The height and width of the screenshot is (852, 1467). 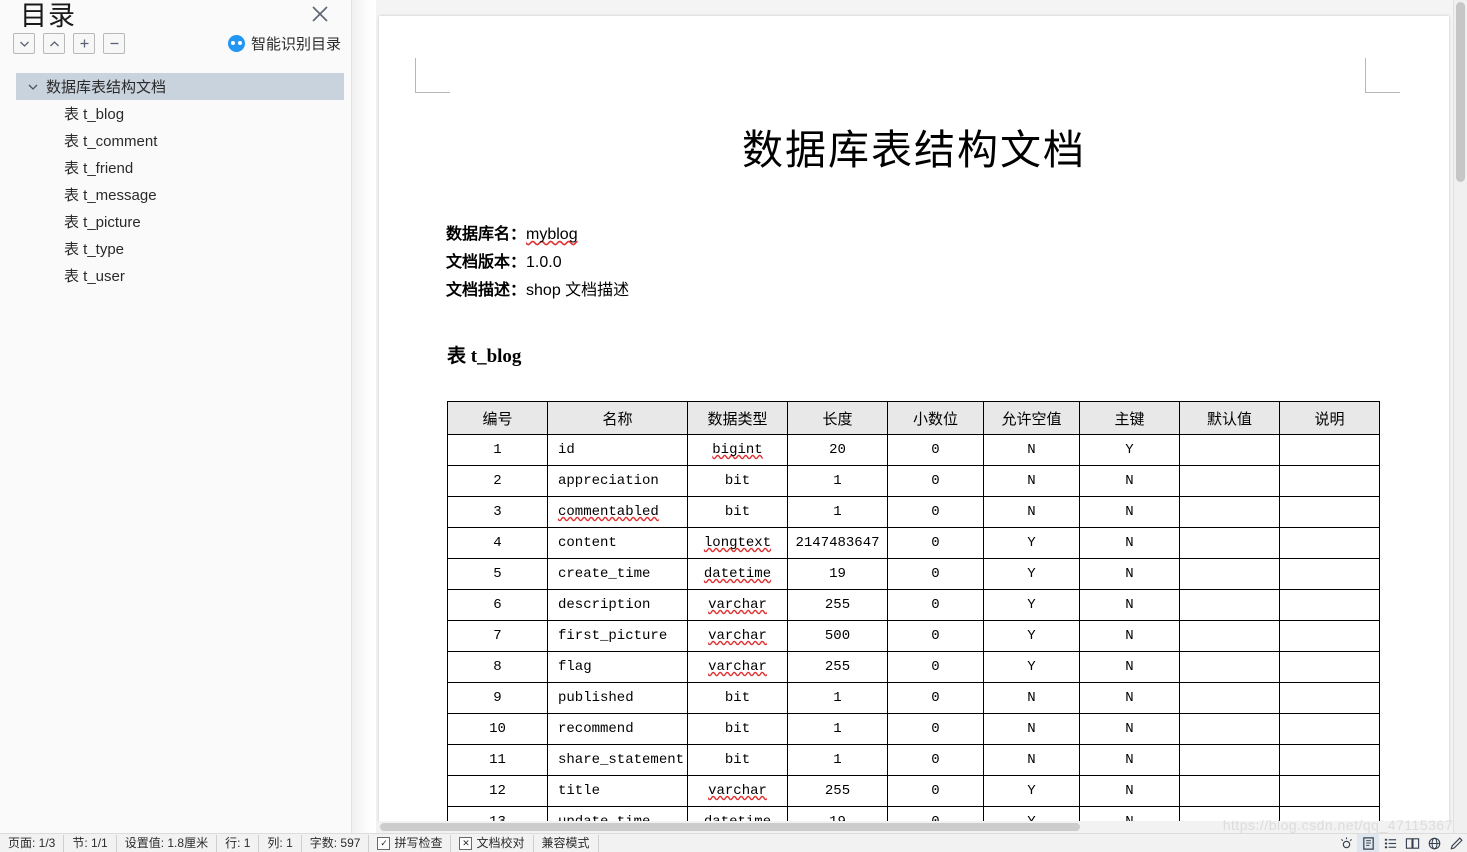 What do you see at coordinates (914, 150) in the screenshot?
I see `document-title: 数据库表结构文档` at bounding box center [914, 150].